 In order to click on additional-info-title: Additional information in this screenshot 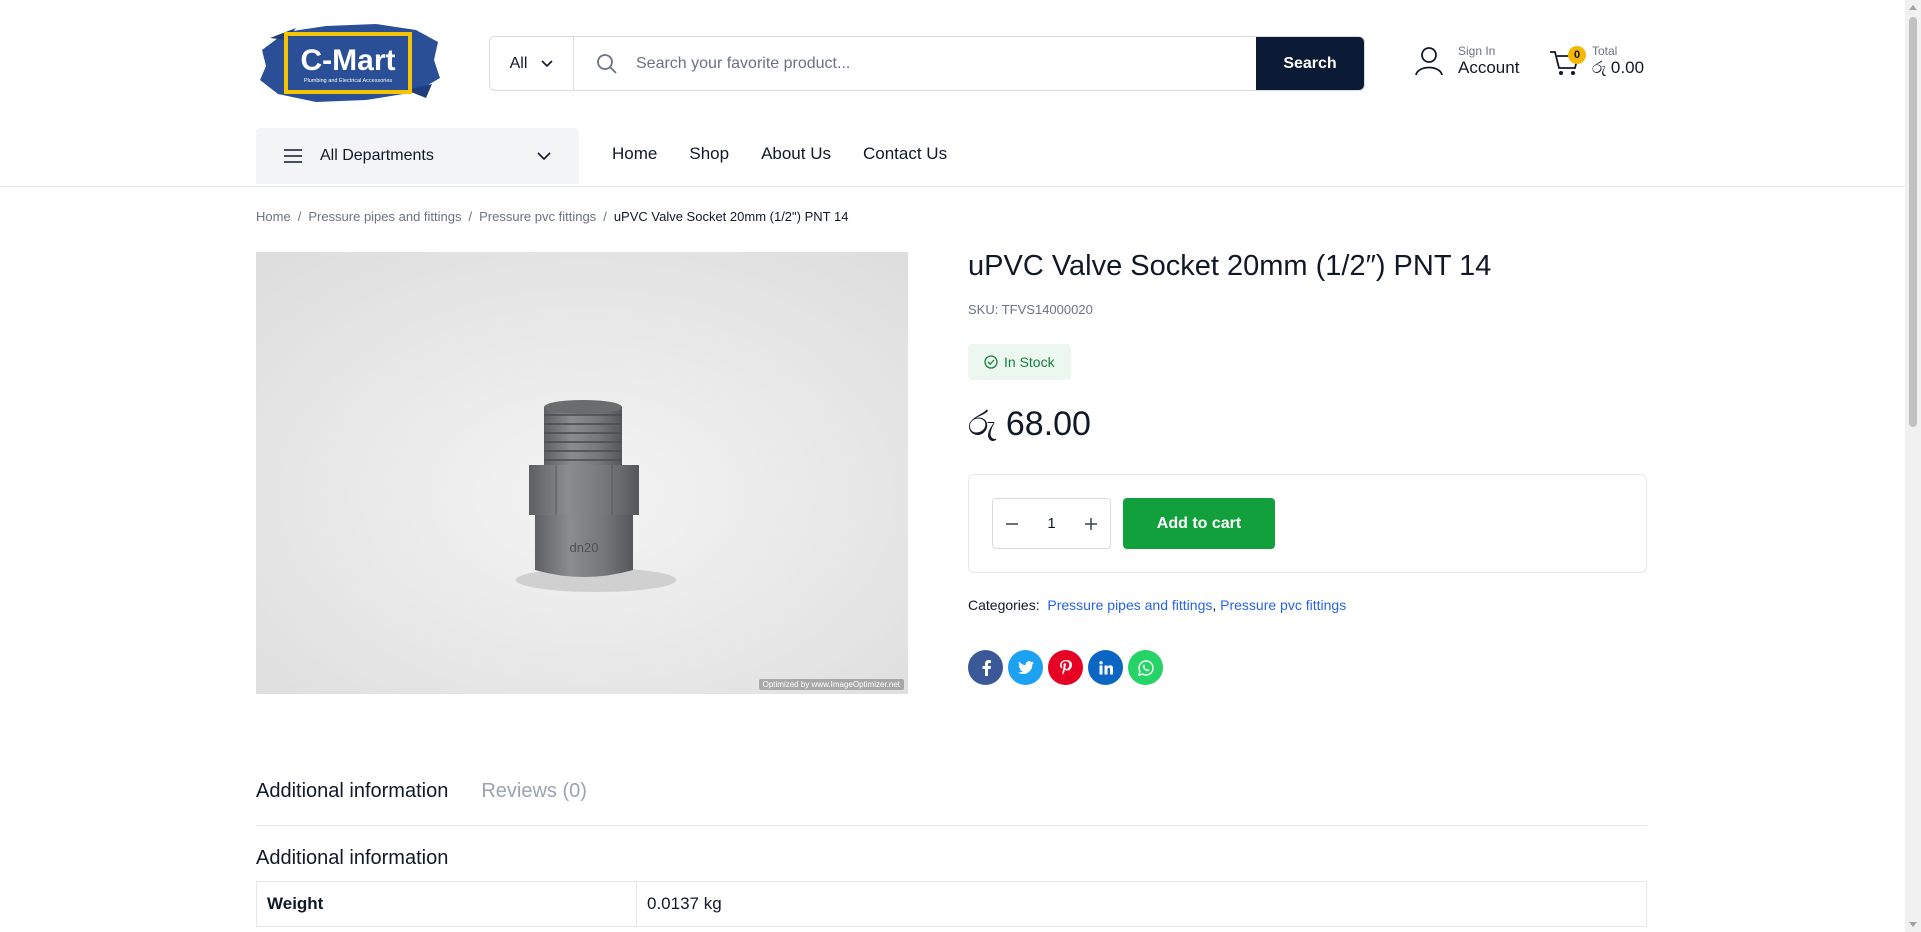, I will do `click(352, 858)`.